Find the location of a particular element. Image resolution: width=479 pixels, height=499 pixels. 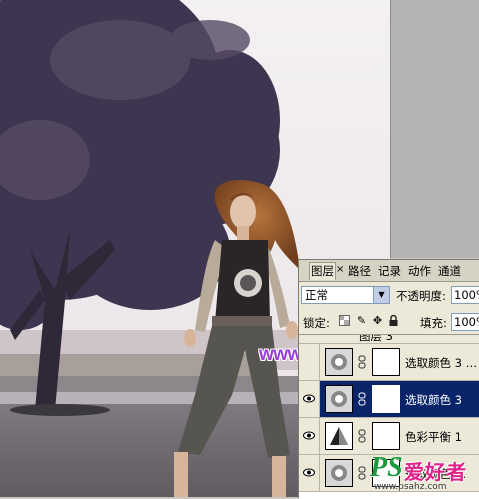

color-balance-icon is located at coordinates (339, 436).